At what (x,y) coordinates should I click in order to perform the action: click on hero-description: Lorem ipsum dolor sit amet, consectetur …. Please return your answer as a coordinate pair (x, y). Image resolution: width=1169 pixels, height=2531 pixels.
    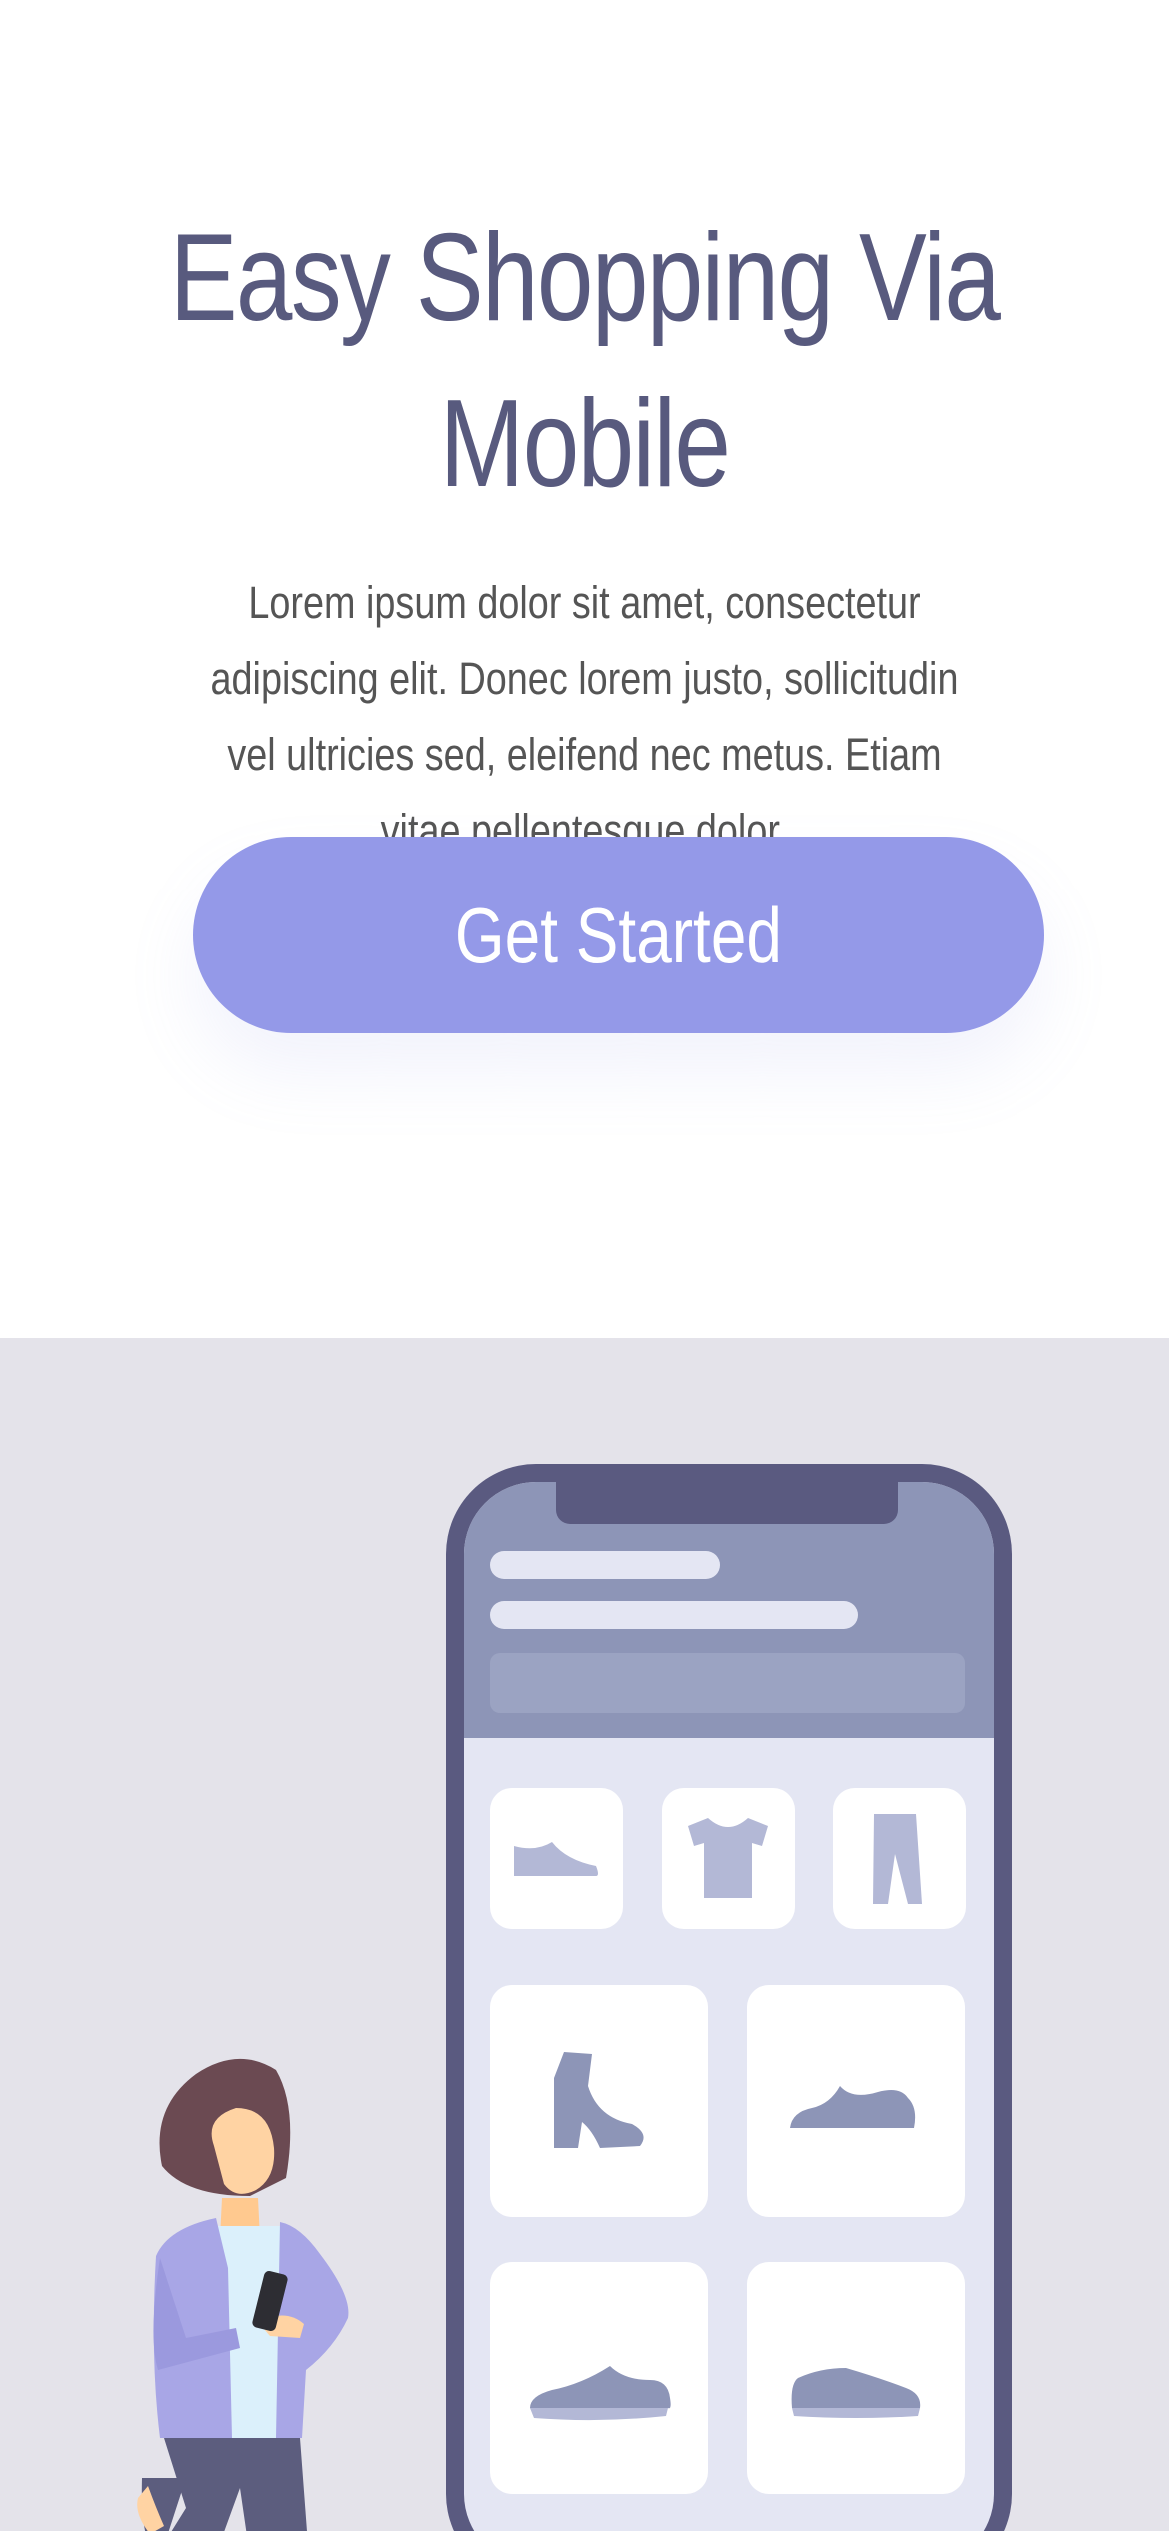
    Looking at the image, I should click on (584, 716).